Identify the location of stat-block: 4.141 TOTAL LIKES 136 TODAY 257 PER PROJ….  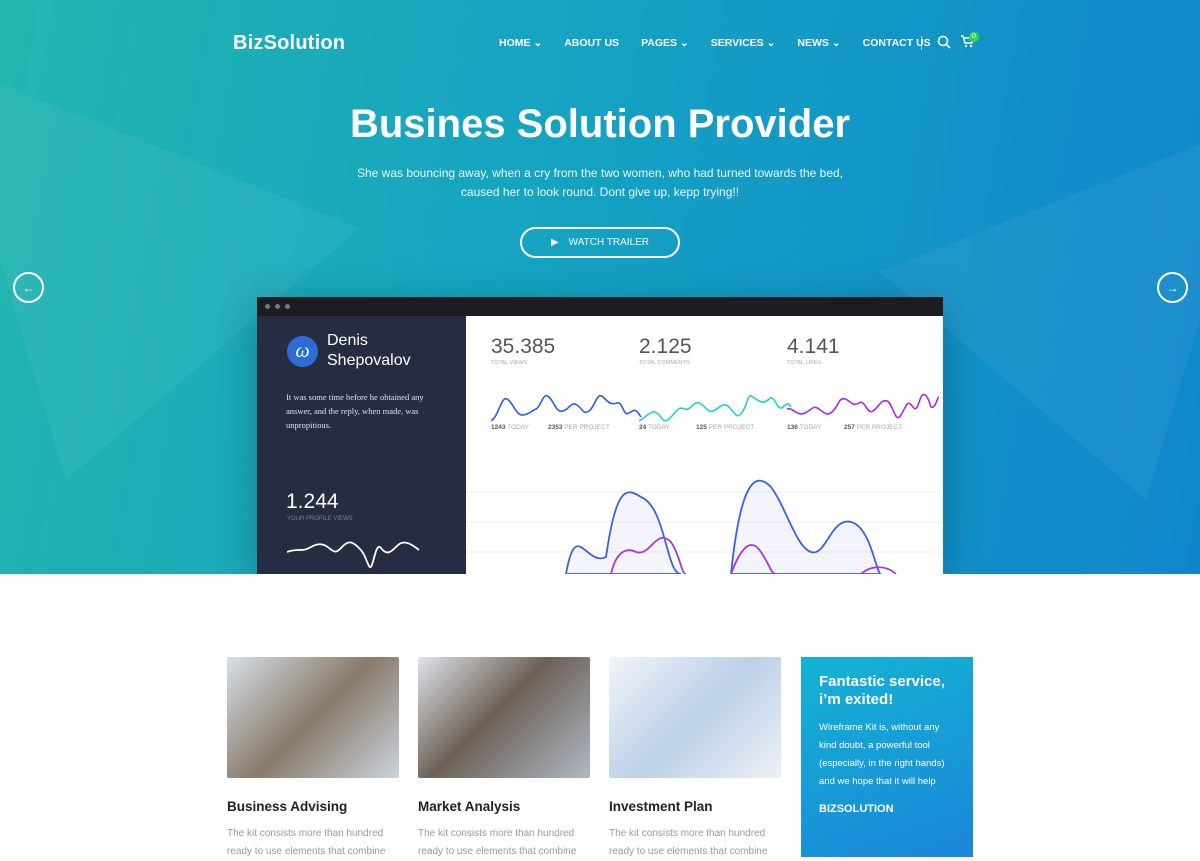
(863, 383).